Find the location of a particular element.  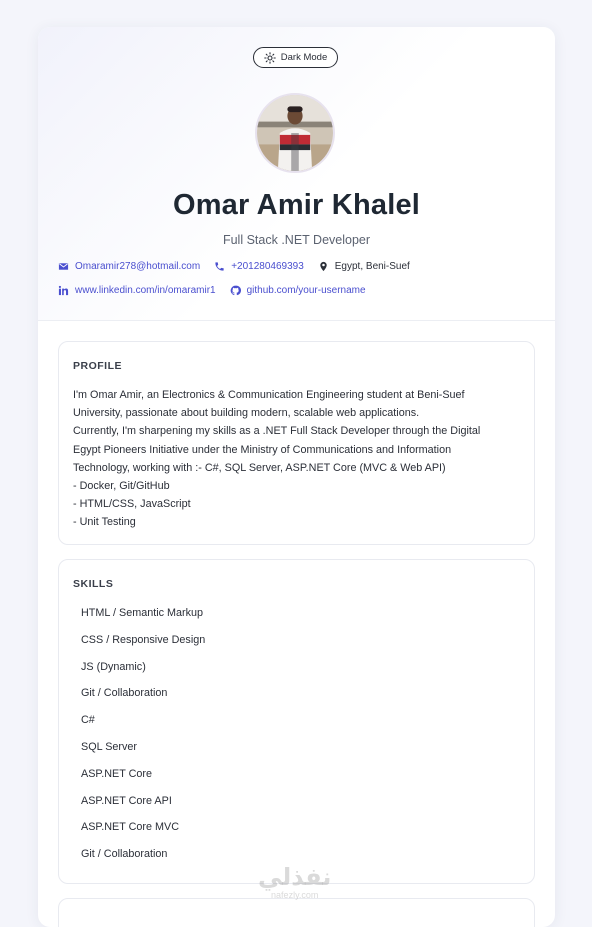

skill-item: SQL Server is located at coordinates (109, 746).